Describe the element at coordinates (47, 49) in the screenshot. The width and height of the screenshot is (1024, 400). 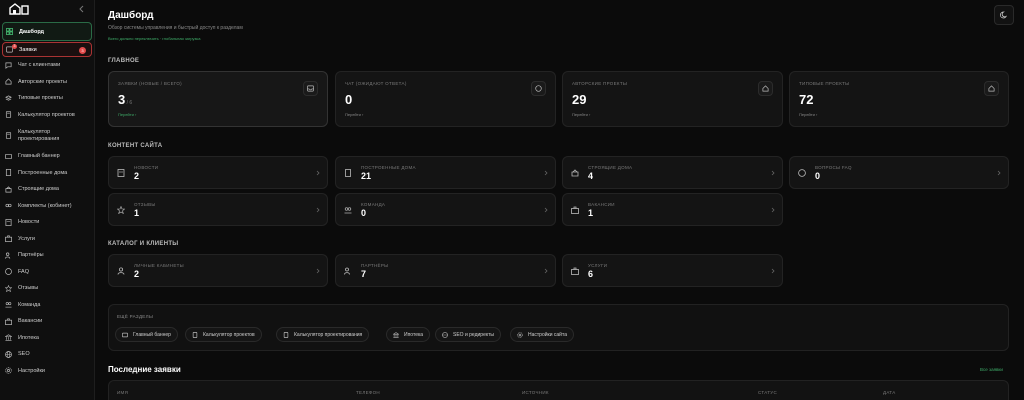
I see `sidebar-item-requests: 3 Заявки 3` at that location.